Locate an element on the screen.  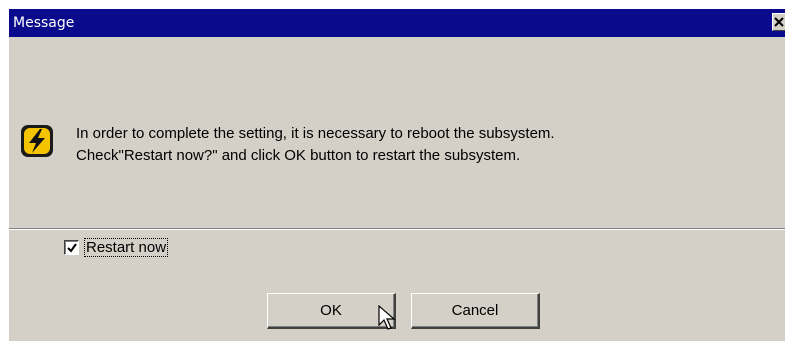
checkbox-box is located at coordinates (71, 247).